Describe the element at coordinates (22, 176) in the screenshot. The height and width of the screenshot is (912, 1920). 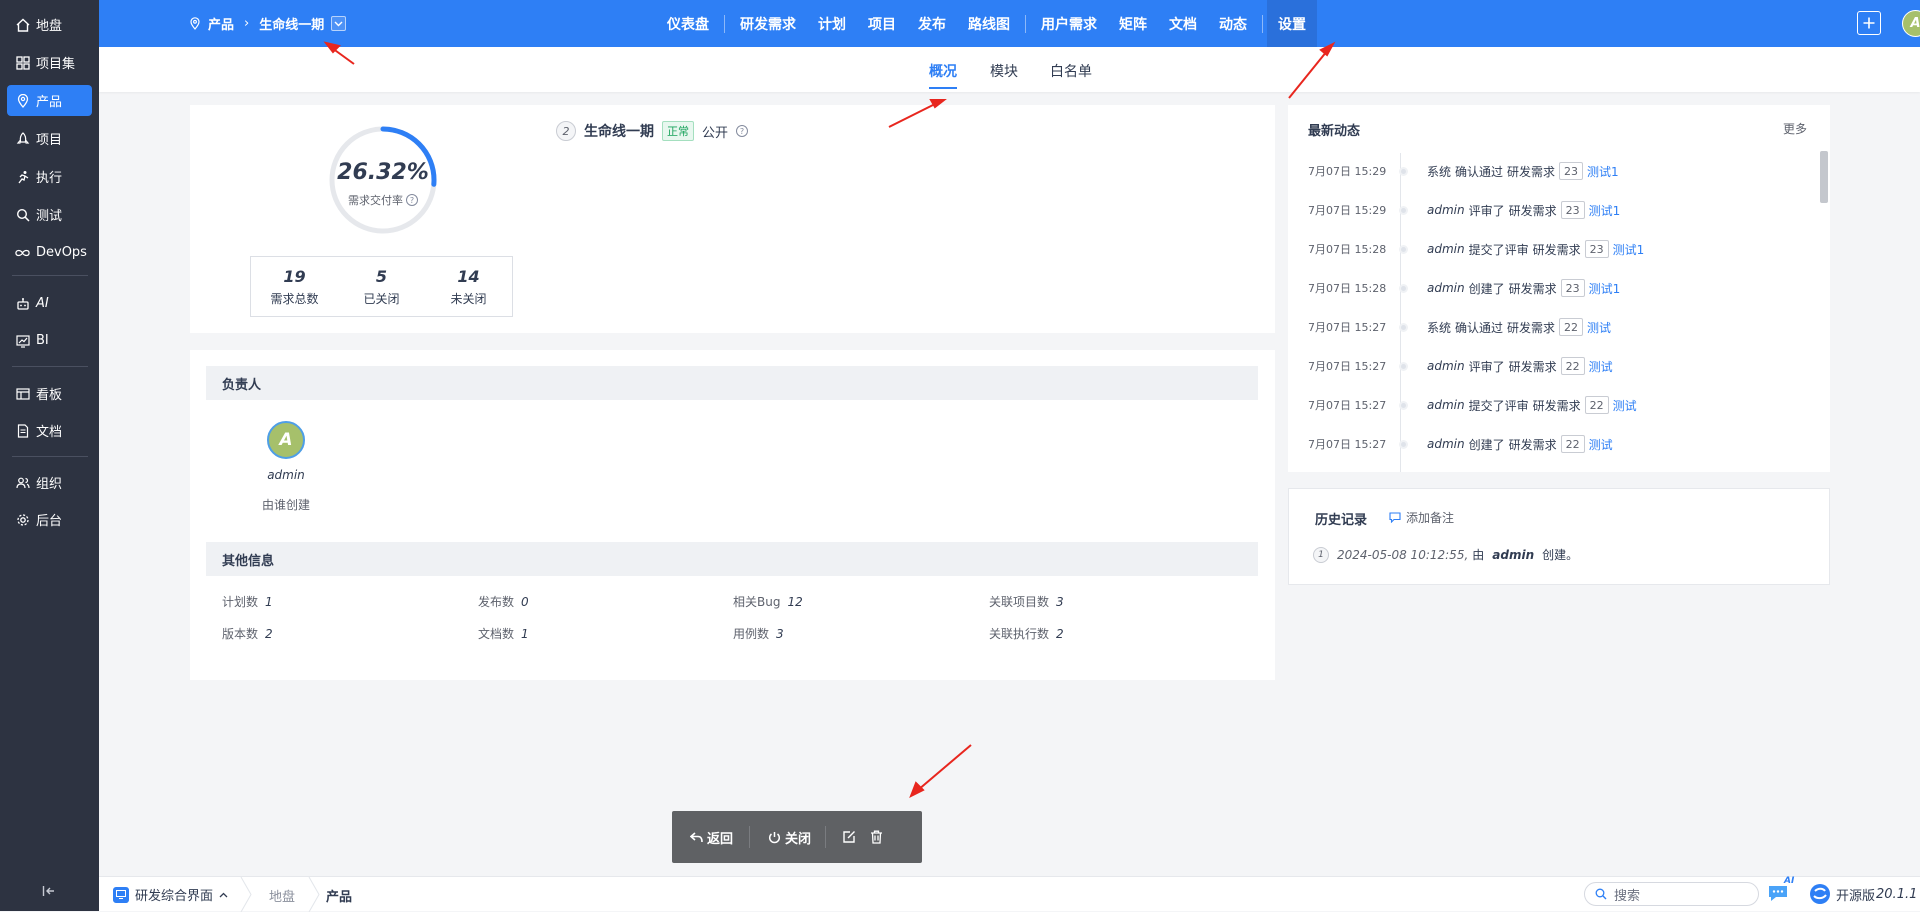
I see `run-icon` at that location.